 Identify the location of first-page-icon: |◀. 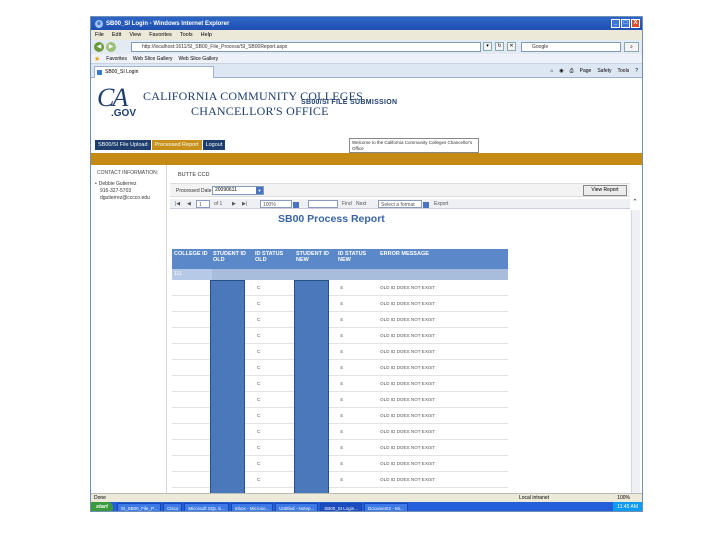
(177, 204).